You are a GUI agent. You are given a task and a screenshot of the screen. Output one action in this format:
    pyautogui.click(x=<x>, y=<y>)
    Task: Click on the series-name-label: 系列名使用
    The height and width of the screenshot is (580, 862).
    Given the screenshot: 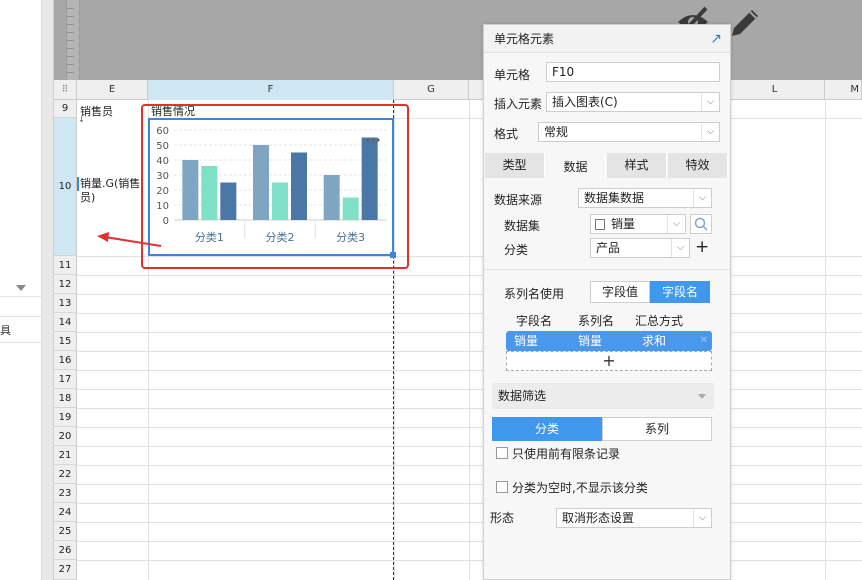 What is the action you would take?
    pyautogui.click(x=534, y=294)
    